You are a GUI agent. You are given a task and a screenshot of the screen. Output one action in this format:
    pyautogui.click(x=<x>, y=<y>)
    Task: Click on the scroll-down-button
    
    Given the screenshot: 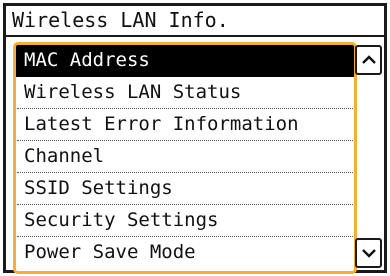 What is the action you would take?
    pyautogui.click(x=368, y=253)
    